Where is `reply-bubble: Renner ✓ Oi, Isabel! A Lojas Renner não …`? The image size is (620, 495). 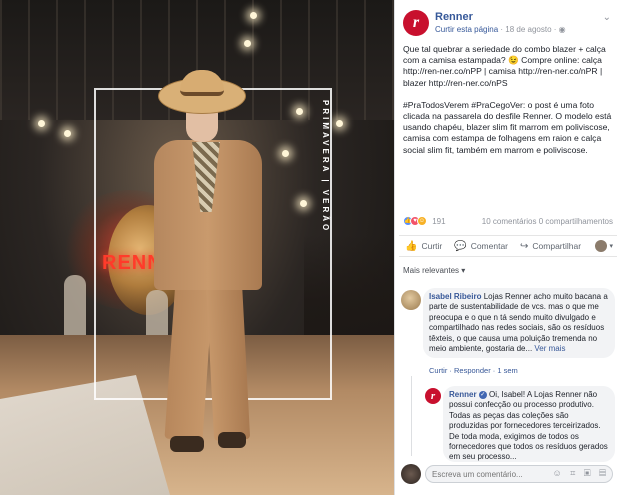 reply-bubble: Renner ✓ Oi, Isabel! A Lojas Renner não … is located at coordinates (529, 424).